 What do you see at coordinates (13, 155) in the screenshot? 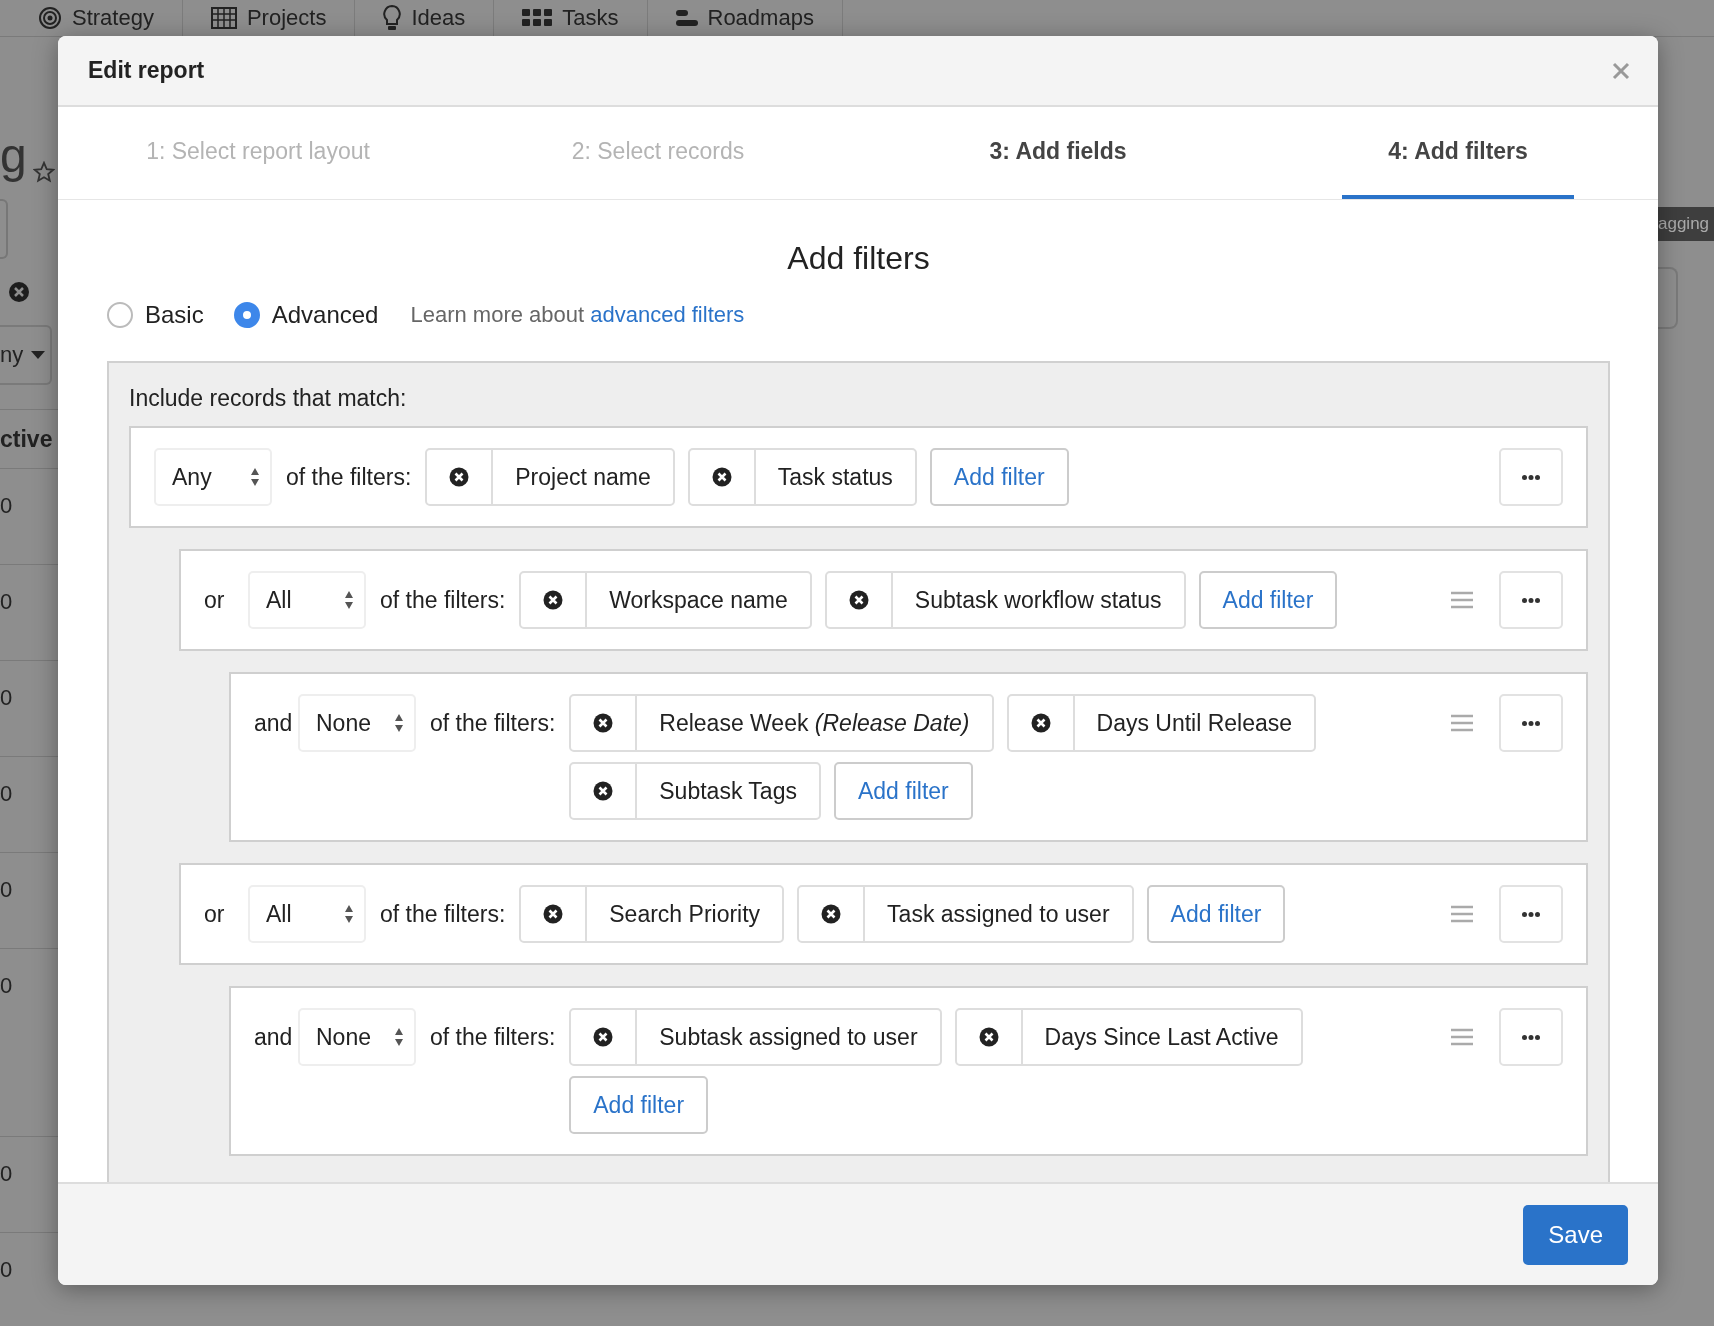
I see `page-title: g` at bounding box center [13, 155].